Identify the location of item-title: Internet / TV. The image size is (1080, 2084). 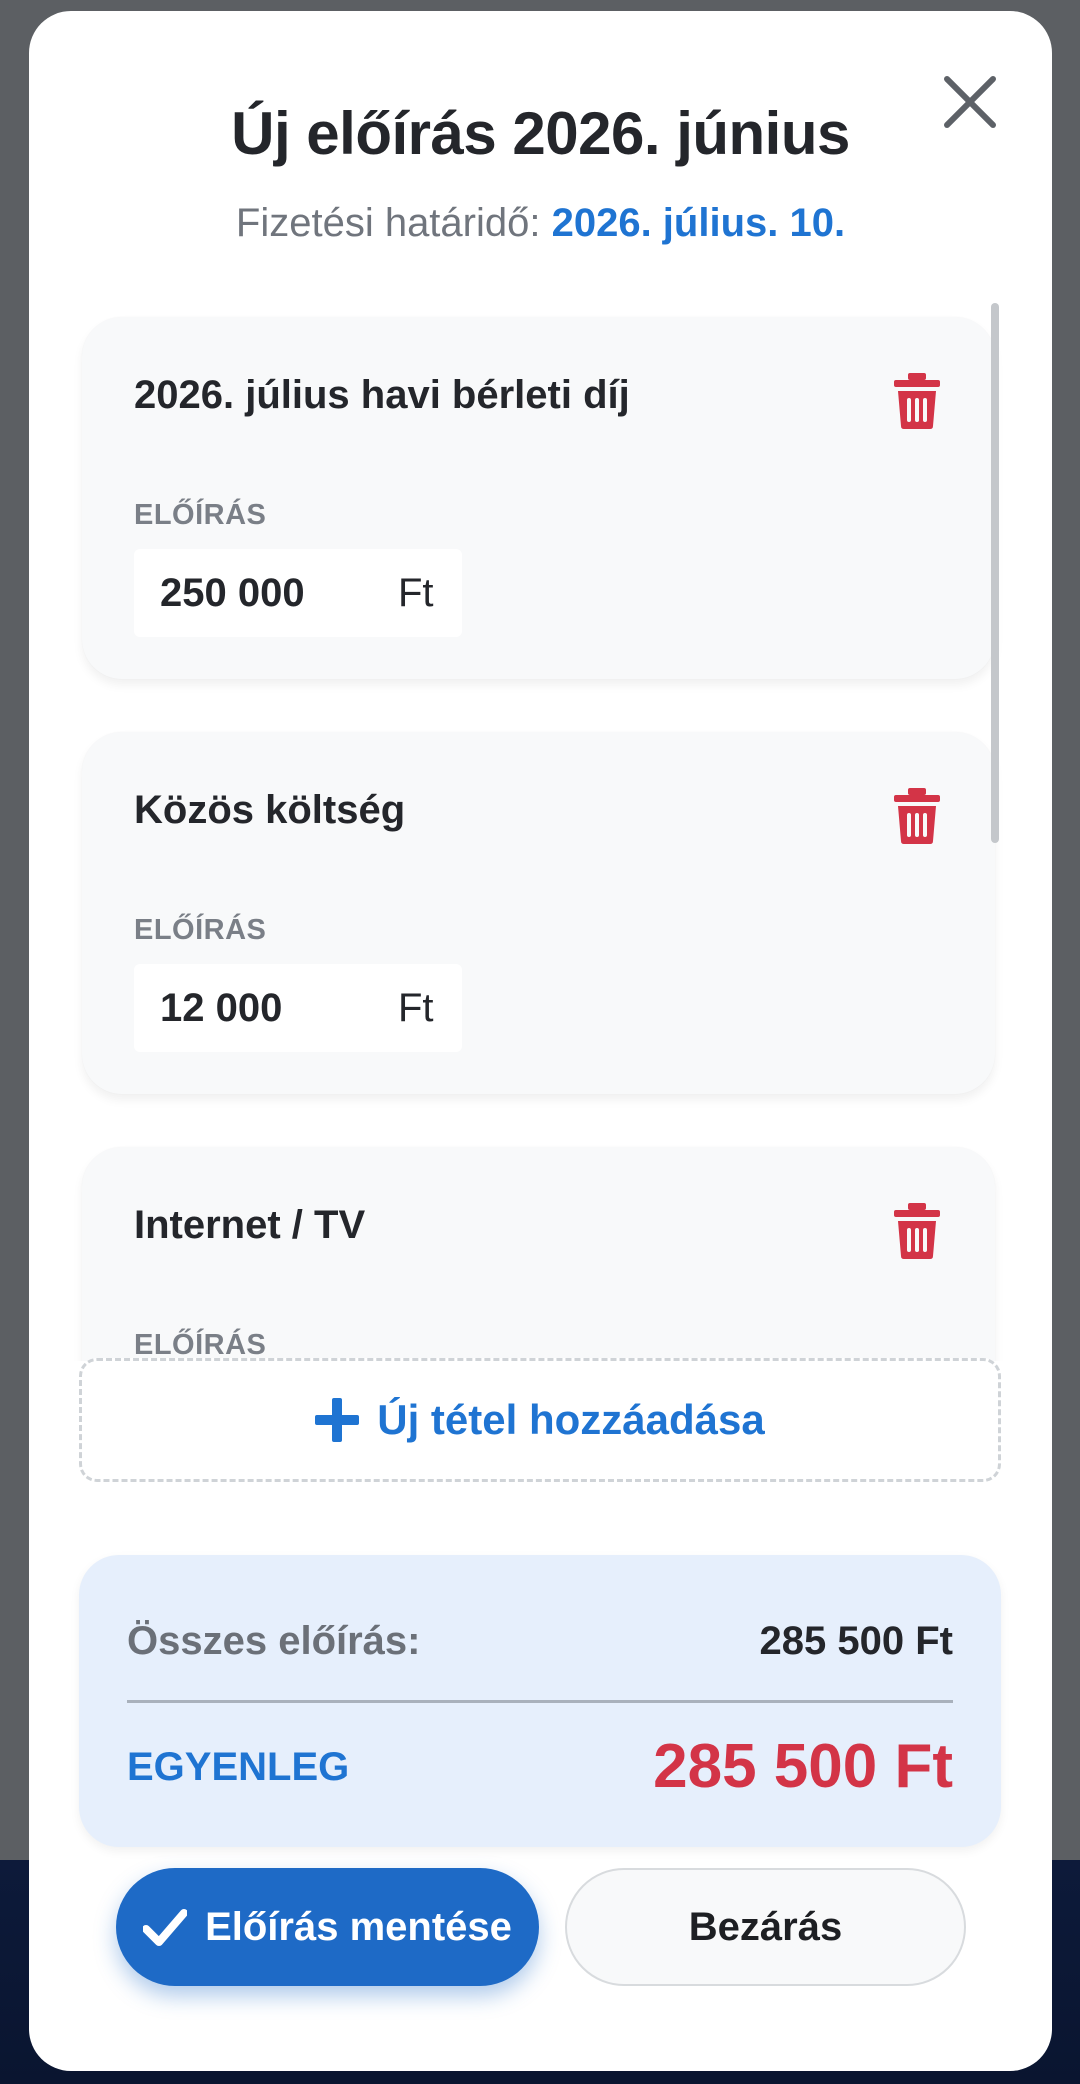
(250, 1225).